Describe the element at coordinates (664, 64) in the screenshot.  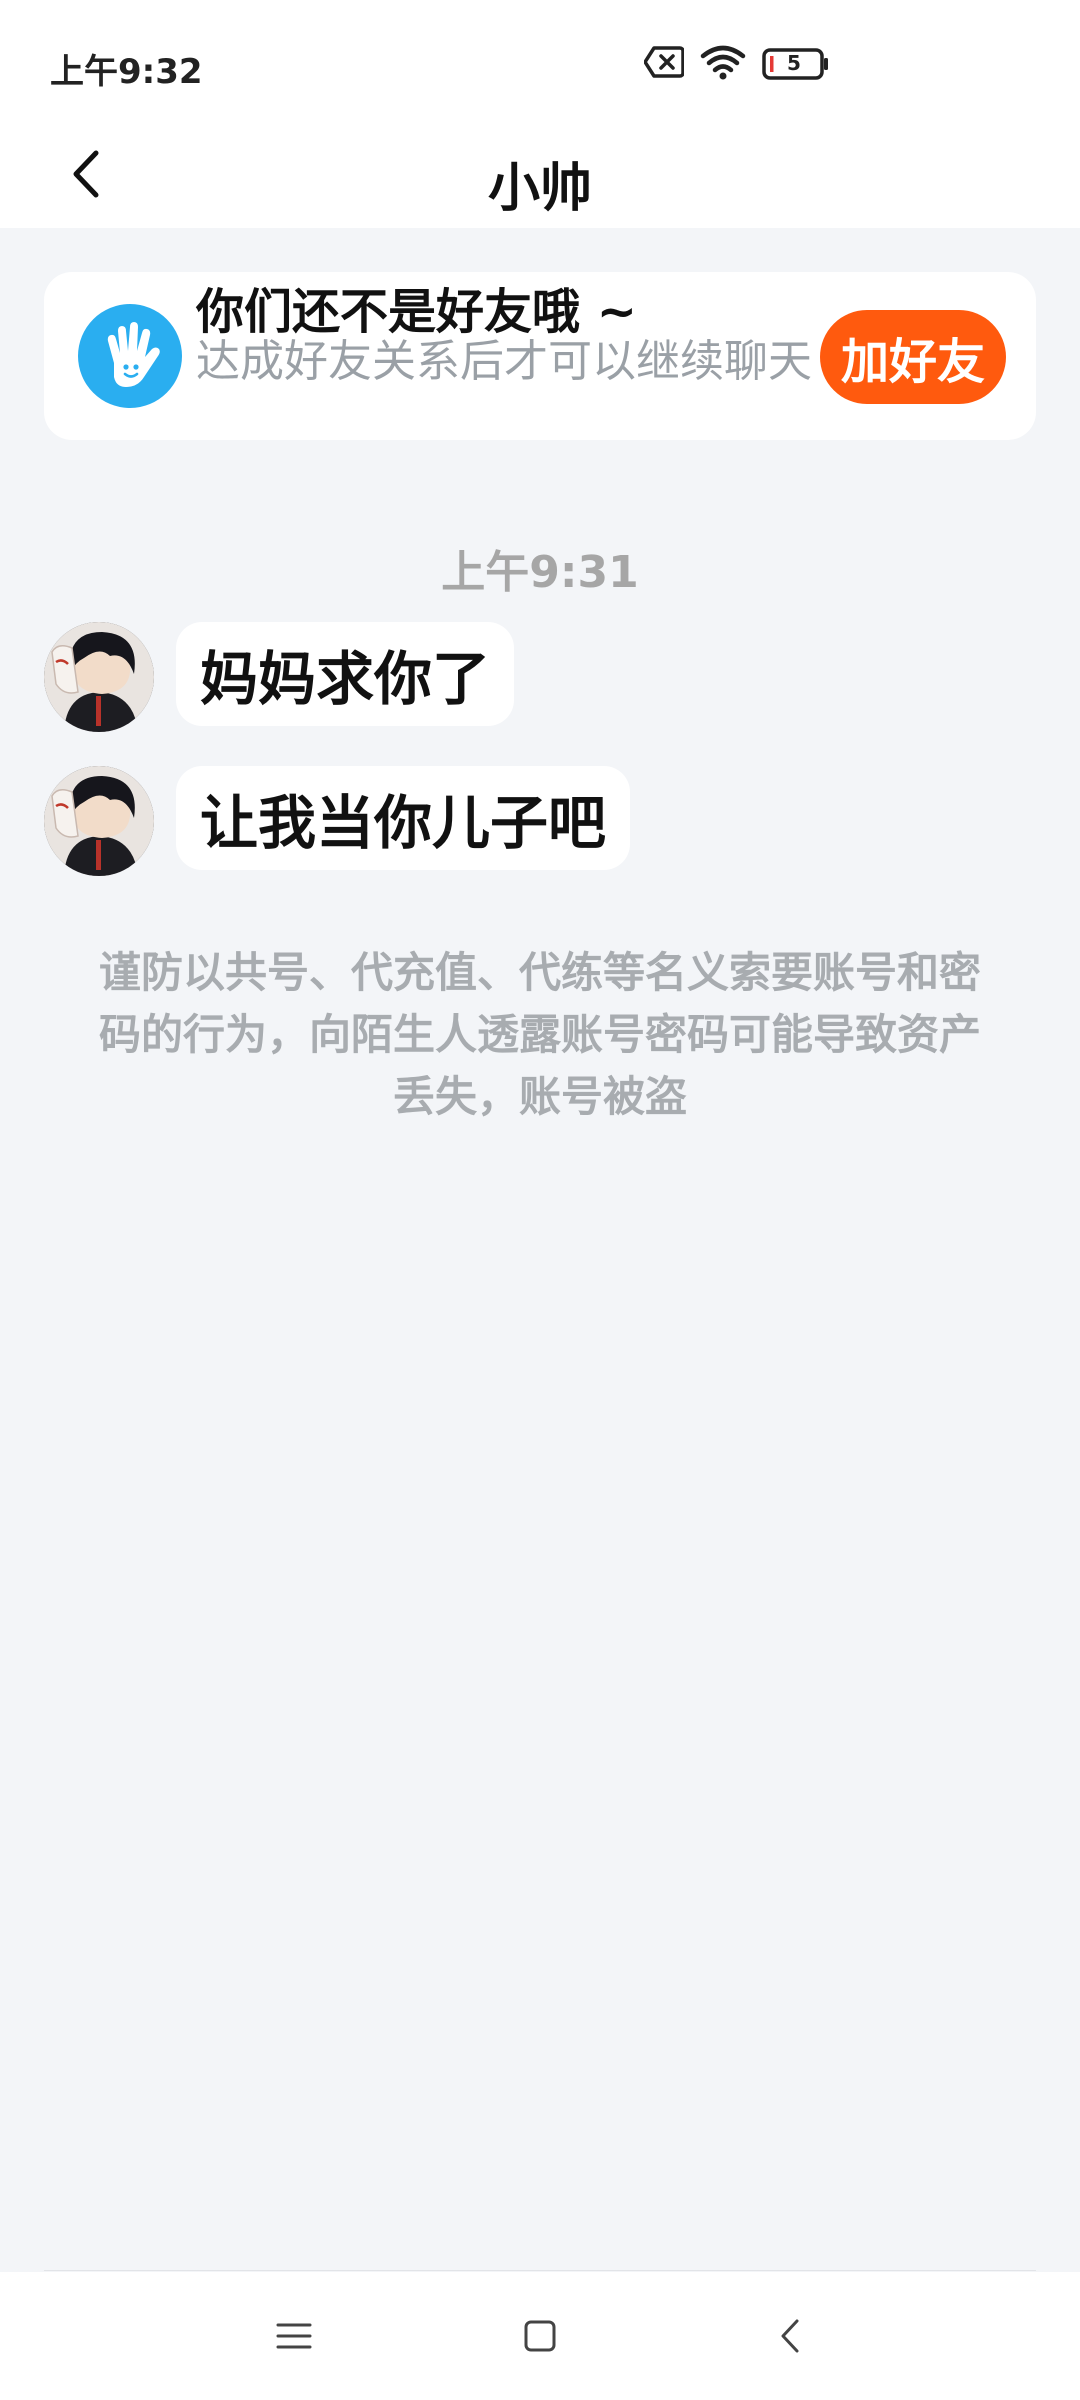
I see `no-sim-icon` at that location.